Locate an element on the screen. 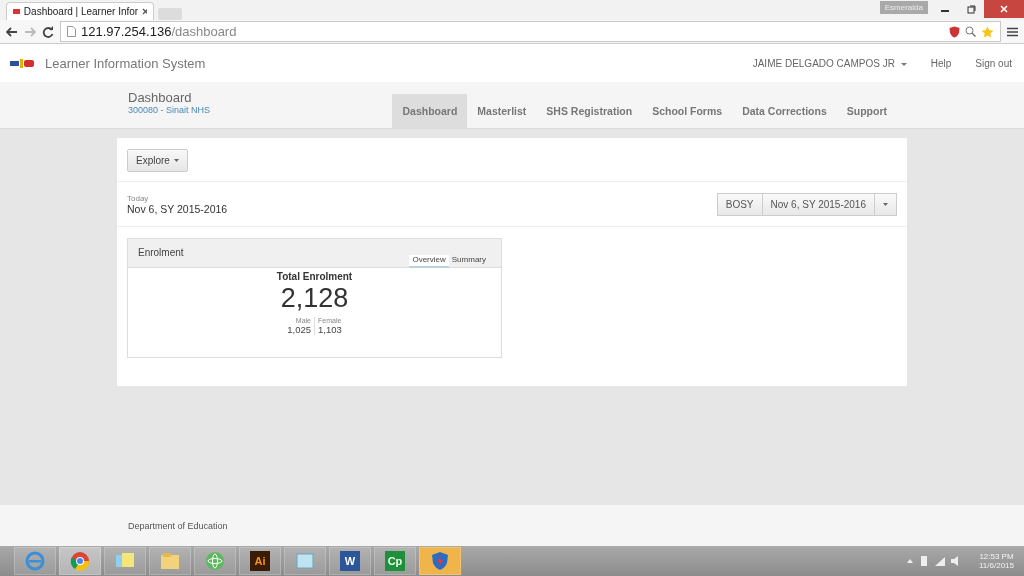  panel-tab: Overview is located at coordinates (429, 261).